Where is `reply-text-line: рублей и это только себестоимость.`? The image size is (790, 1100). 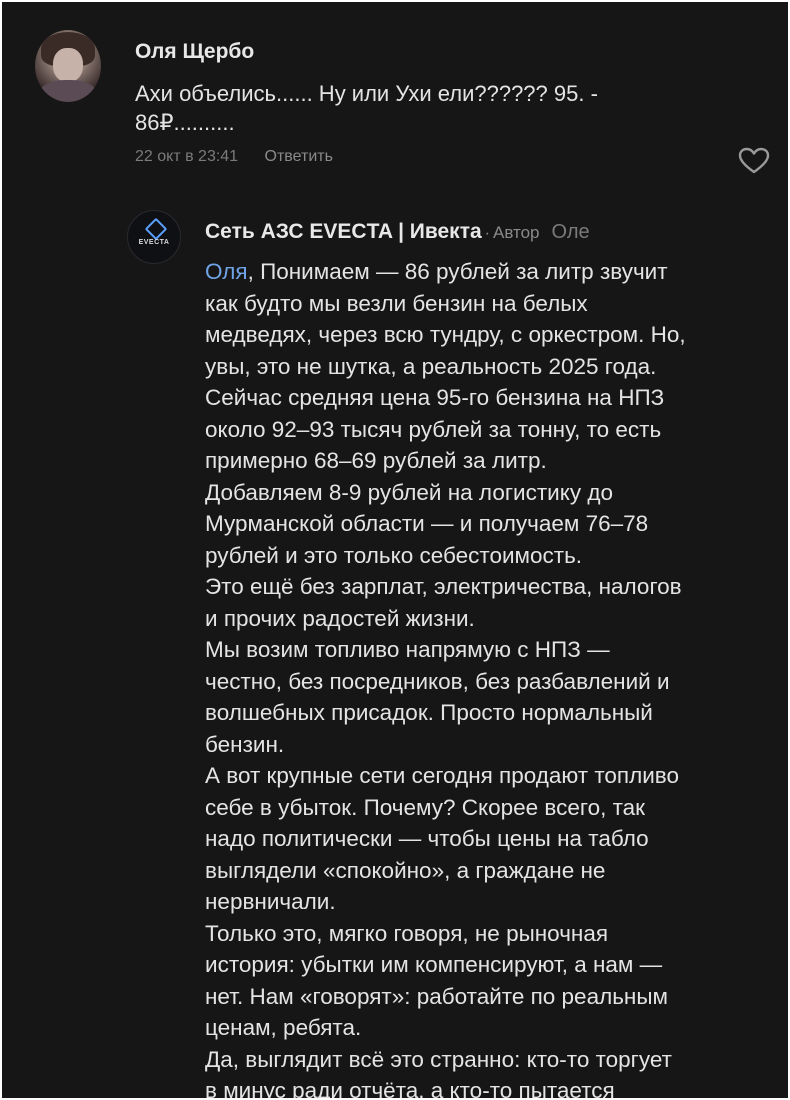
reply-text-line: рублей и это только себестоимость. is located at coordinates (394, 555).